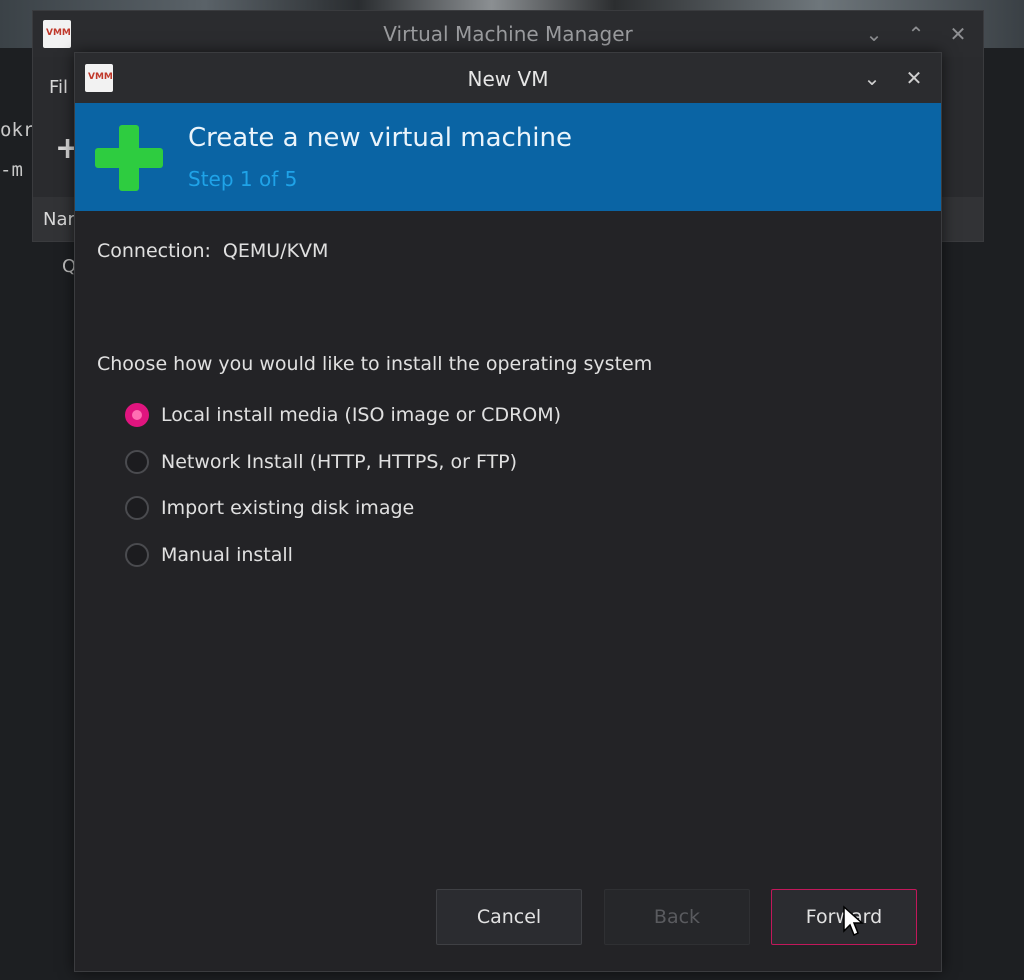 This screenshot has height=980, width=1024. What do you see at coordinates (853, 921) in the screenshot?
I see `mouse-pointer-icon` at bounding box center [853, 921].